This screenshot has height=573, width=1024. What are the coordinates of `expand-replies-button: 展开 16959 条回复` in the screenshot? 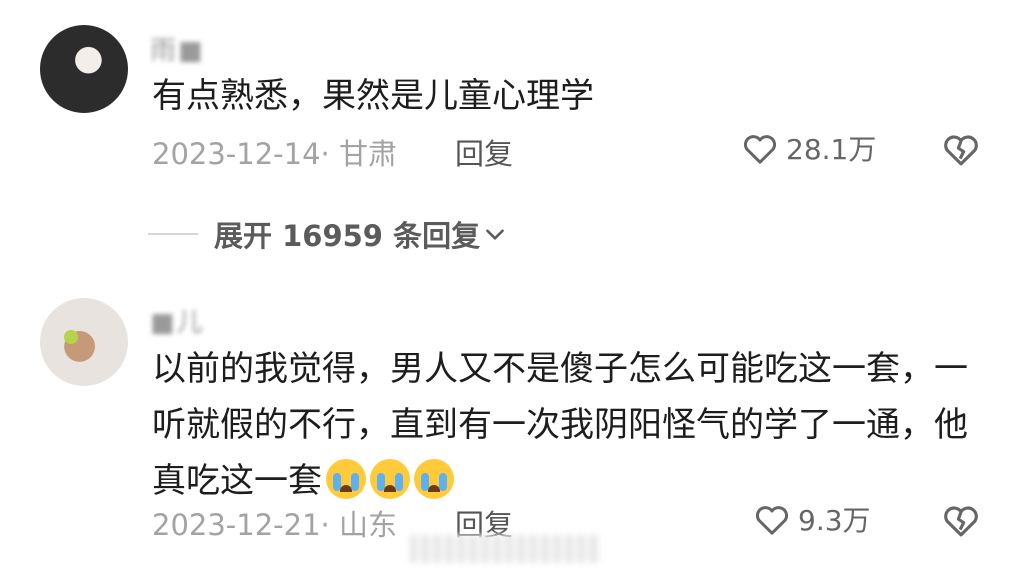 It's located at (328, 234).